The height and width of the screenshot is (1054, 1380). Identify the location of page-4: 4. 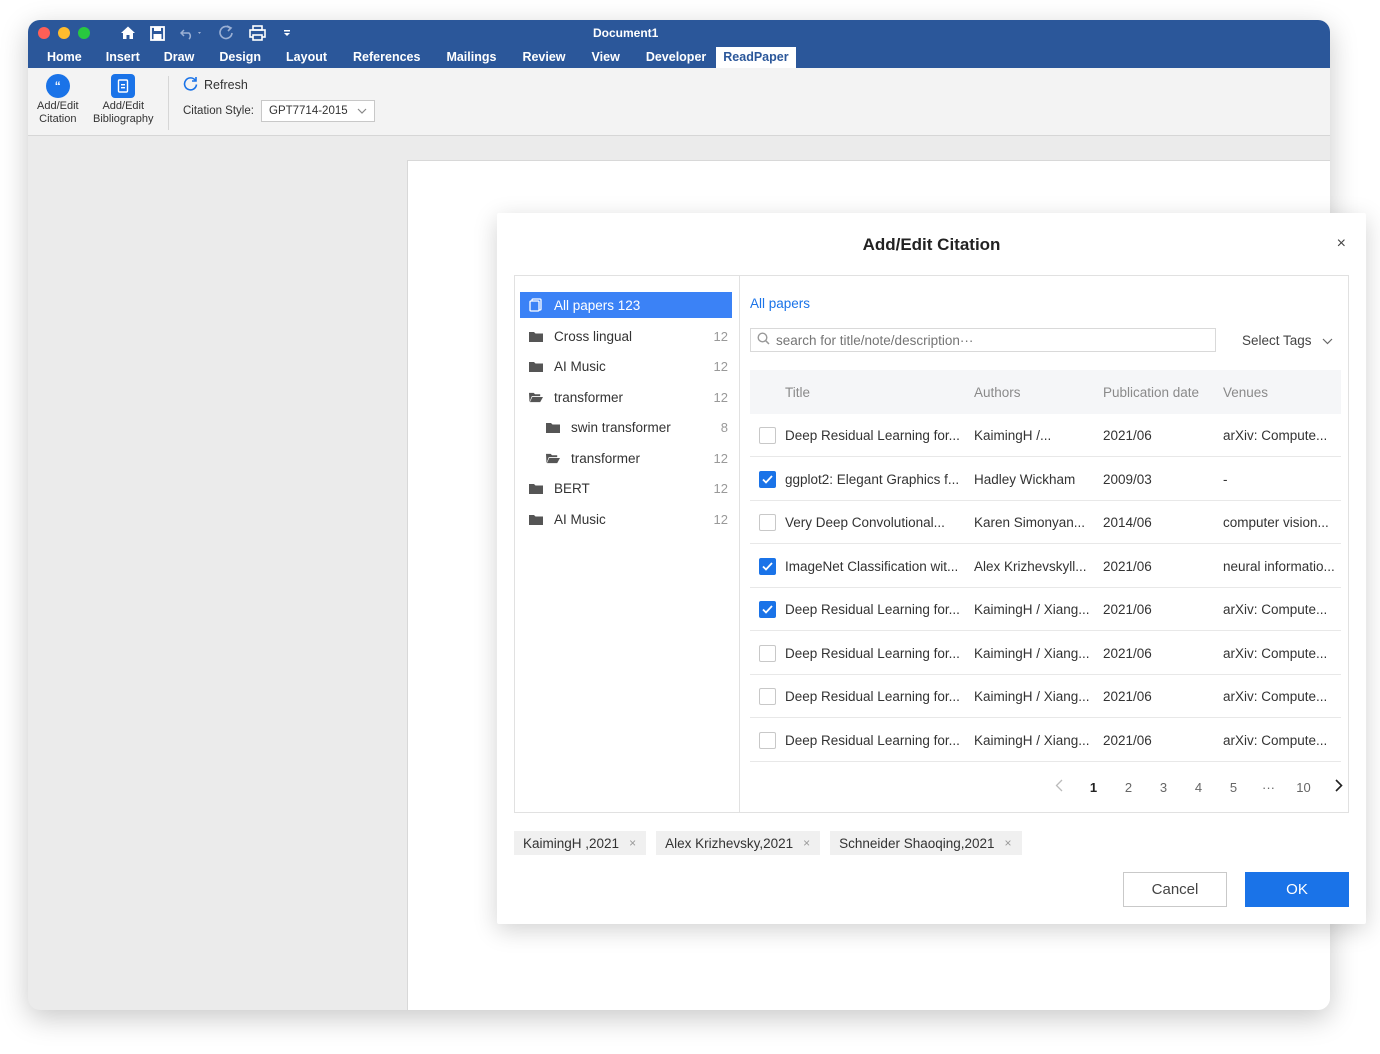
(1198, 787).